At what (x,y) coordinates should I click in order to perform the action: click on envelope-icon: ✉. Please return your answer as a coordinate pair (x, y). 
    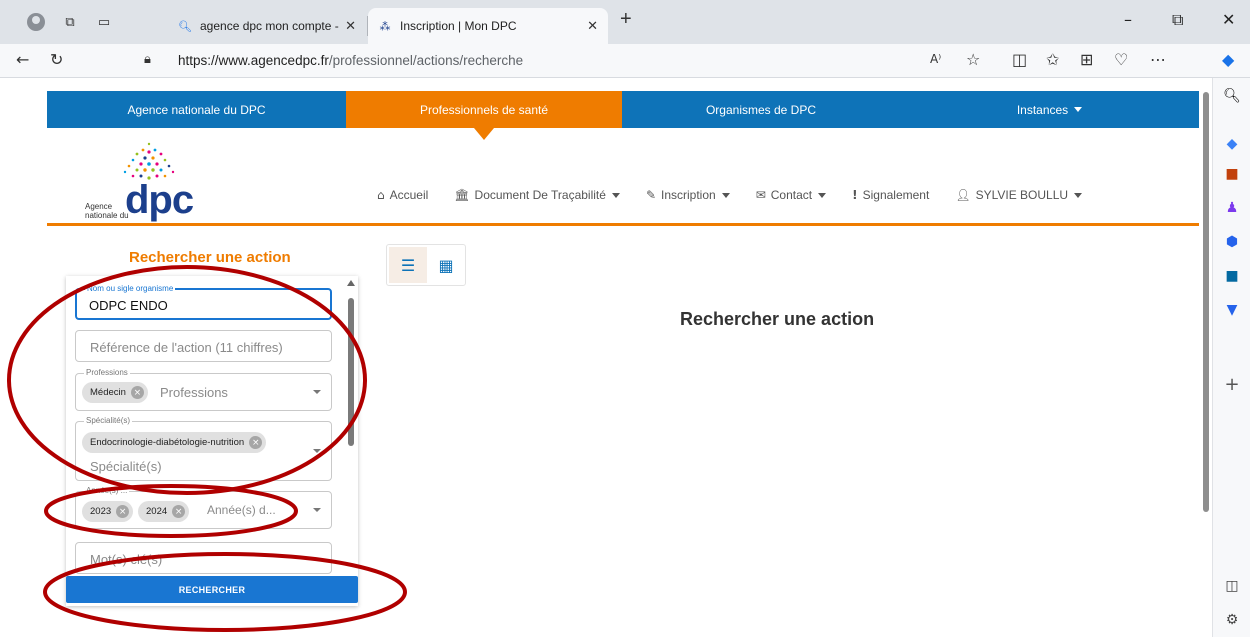
    Looking at the image, I should click on (760, 195).